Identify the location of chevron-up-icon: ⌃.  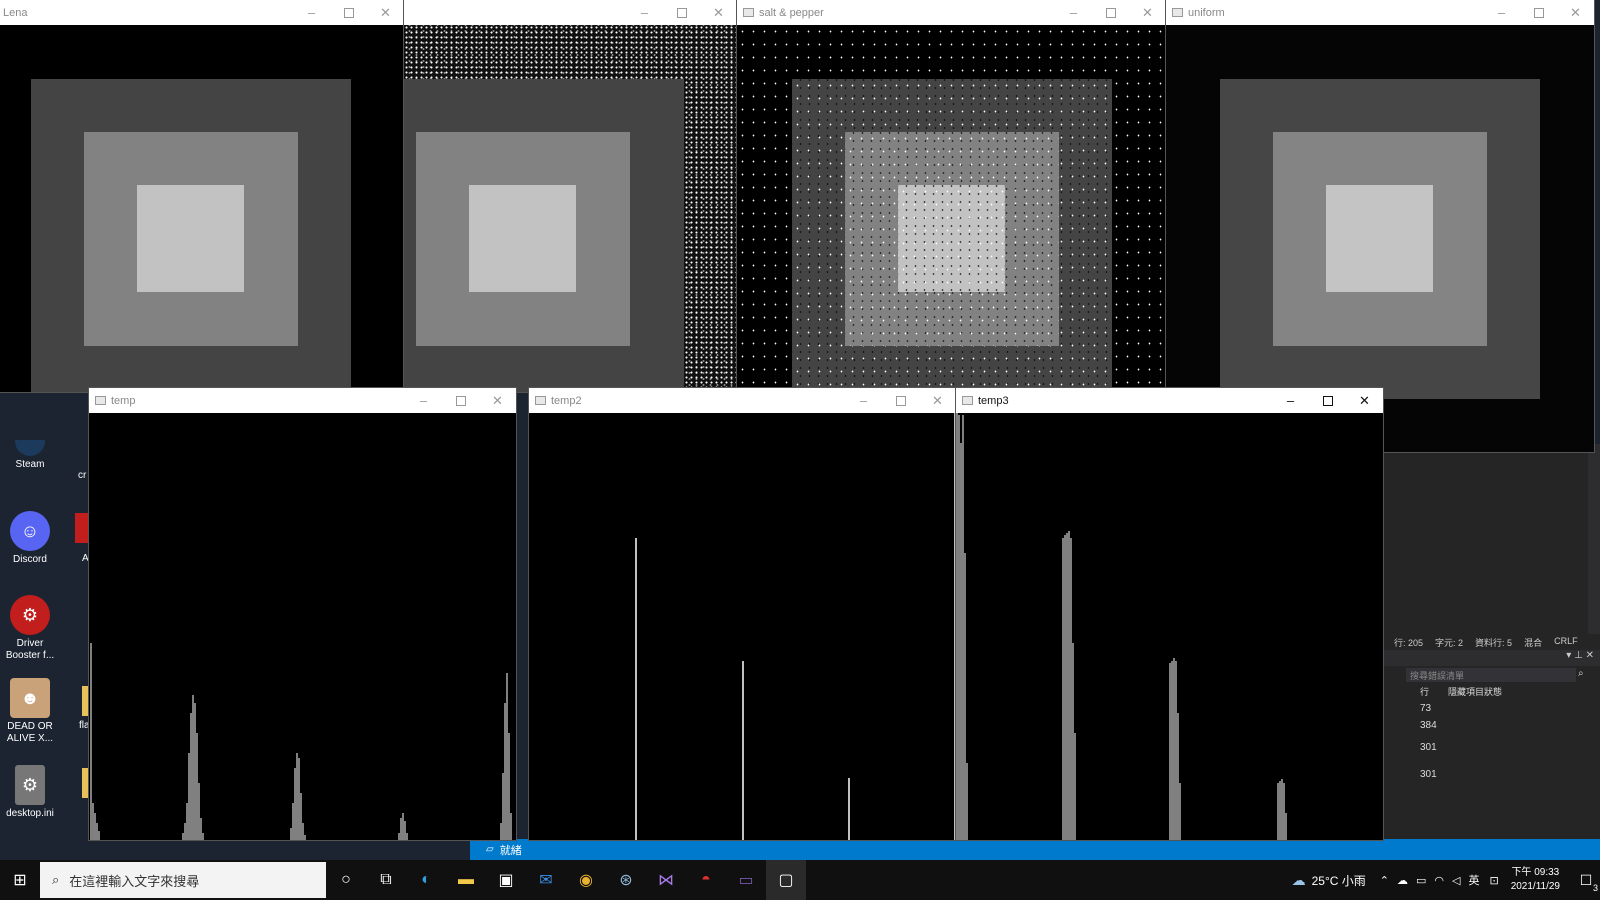
(1384, 880).